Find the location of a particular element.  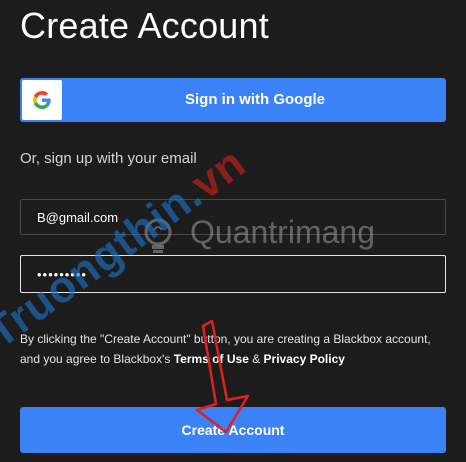

google-sign-in-label: Sign in with Google is located at coordinates (255, 99).